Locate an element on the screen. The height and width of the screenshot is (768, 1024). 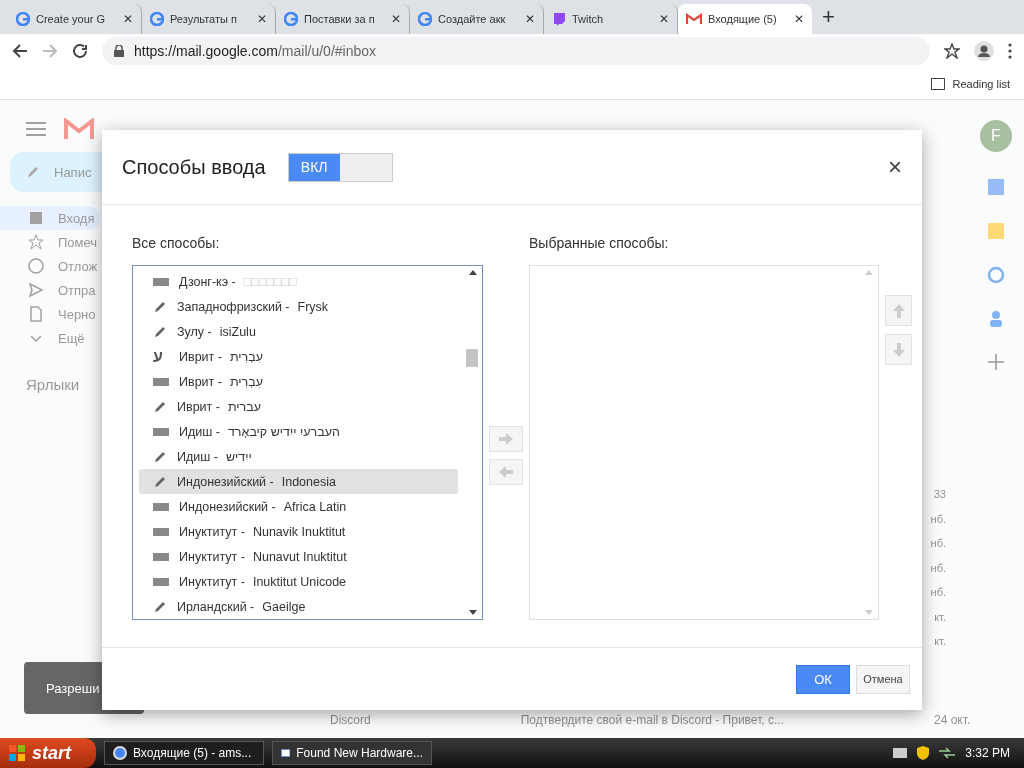
more-icon is located at coordinates (1010, 51).